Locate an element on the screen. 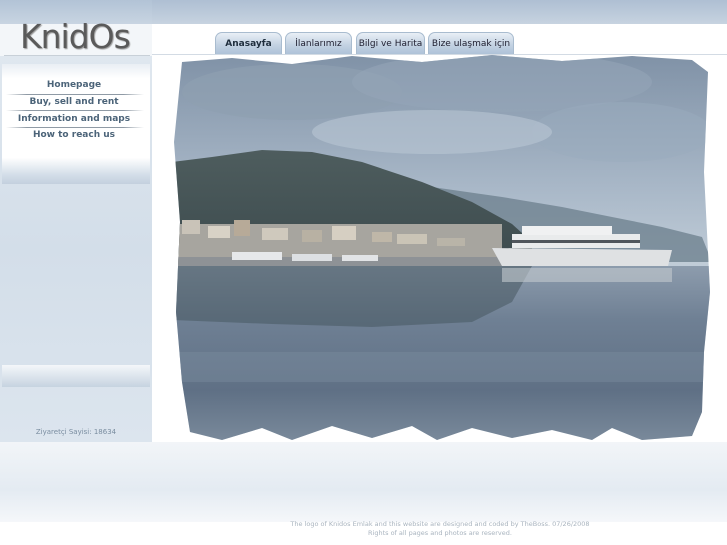 The image size is (727, 545). tab-ilanlarimiz: İlanlarımız is located at coordinates (318, 43).